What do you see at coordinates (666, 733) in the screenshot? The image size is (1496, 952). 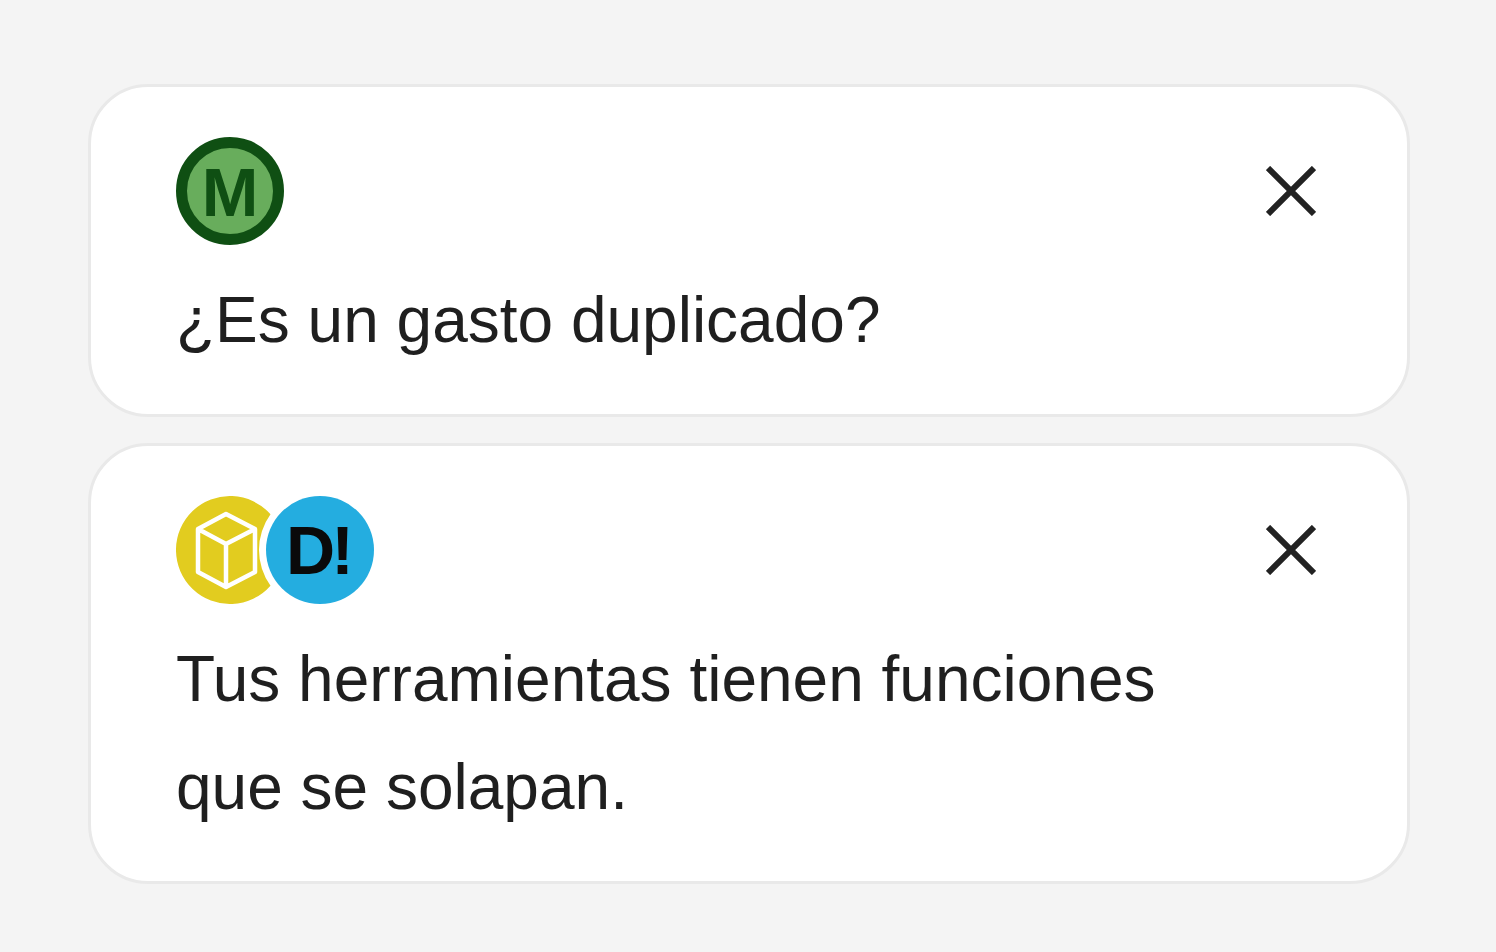 I see `notification-message: Tus herramientas tienen funciones que se solapan.` at bounding box center [666, 733].